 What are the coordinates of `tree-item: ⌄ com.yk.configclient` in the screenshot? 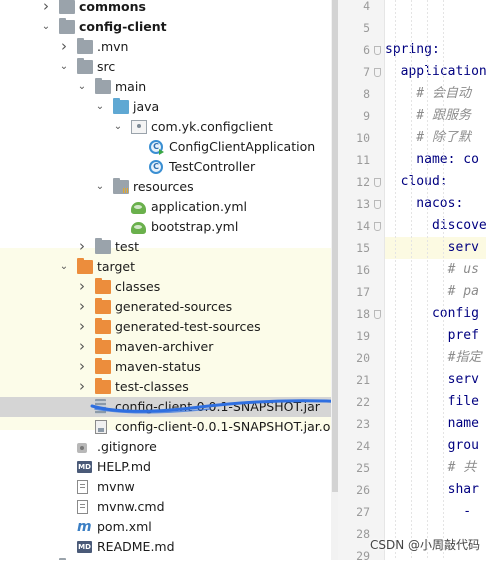 It's located at (165, 127).